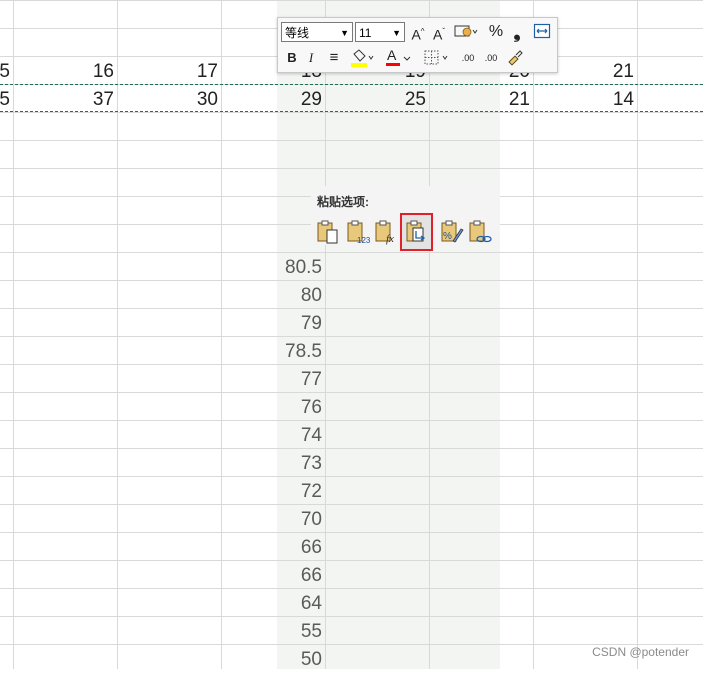 The width and height of the screenshot is (703, 674). What do you see at coordinates (351, 84) in the screenshot?
I see `copy-marquee-top` at bounding box center [351, 84].